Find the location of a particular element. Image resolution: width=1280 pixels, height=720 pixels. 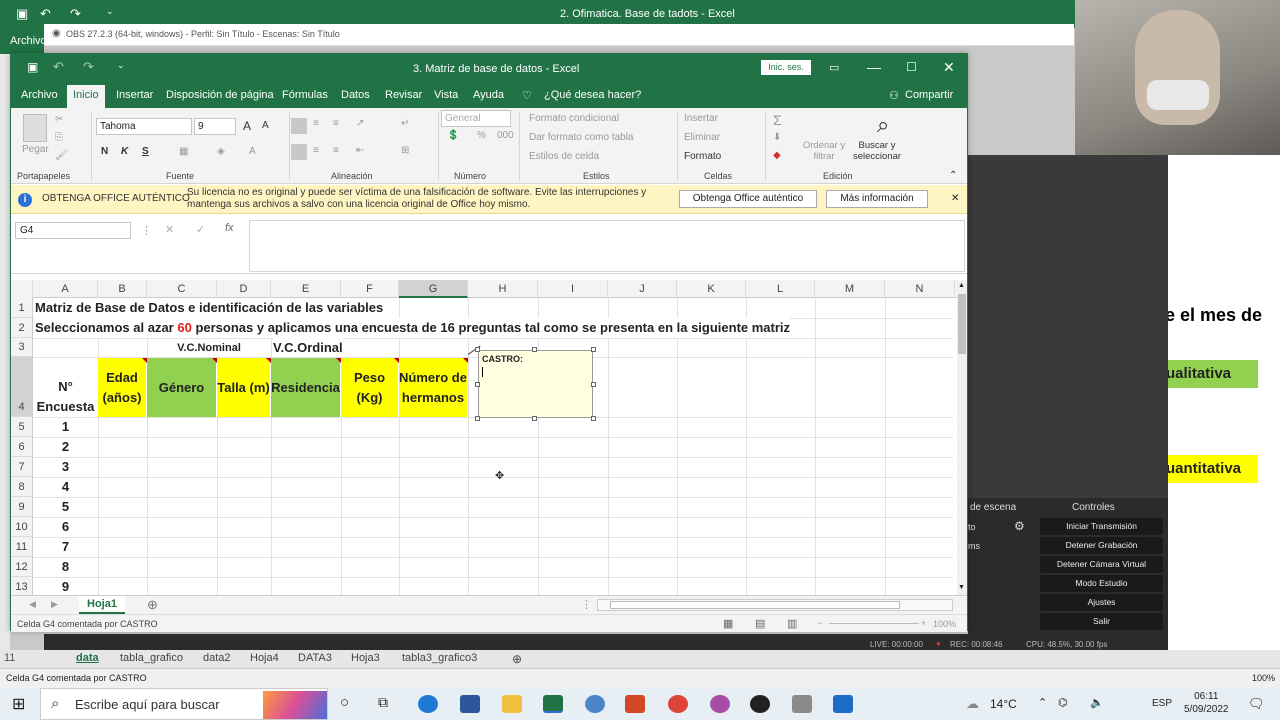

cell-encuesta: 6 is located at coordinates (65, 527).